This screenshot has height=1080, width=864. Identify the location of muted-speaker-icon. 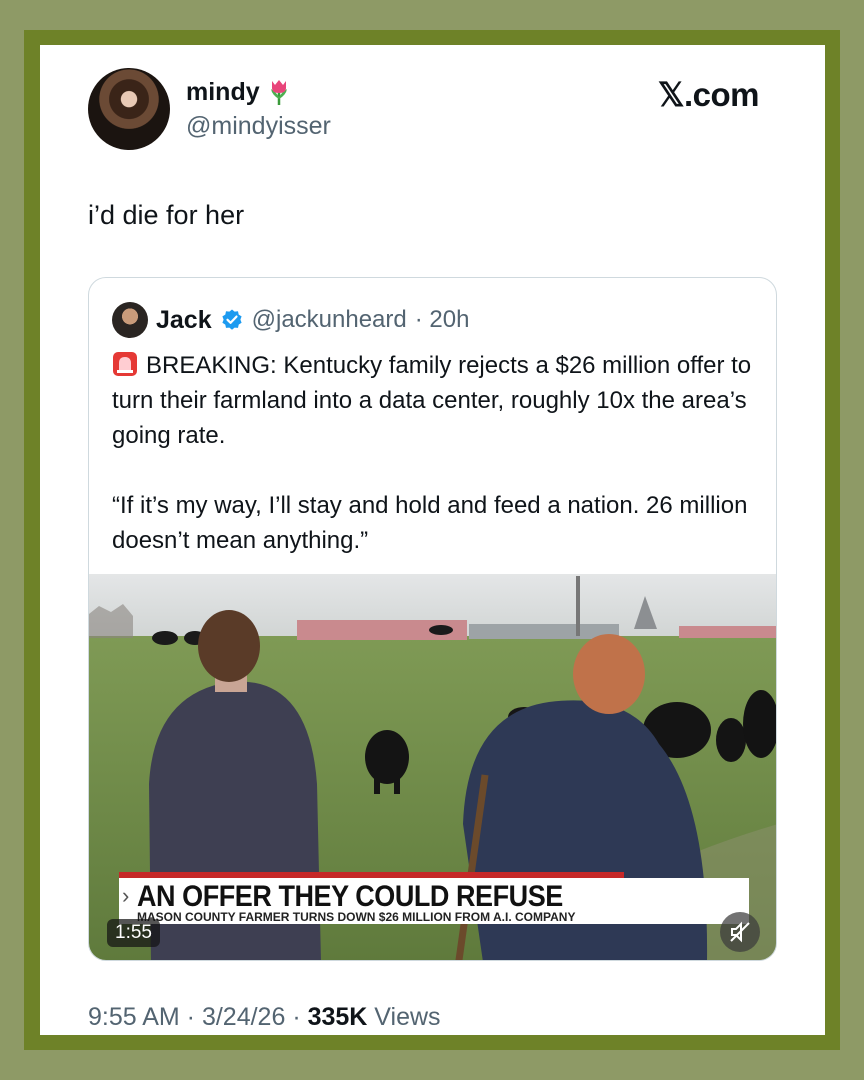
(740, 932).